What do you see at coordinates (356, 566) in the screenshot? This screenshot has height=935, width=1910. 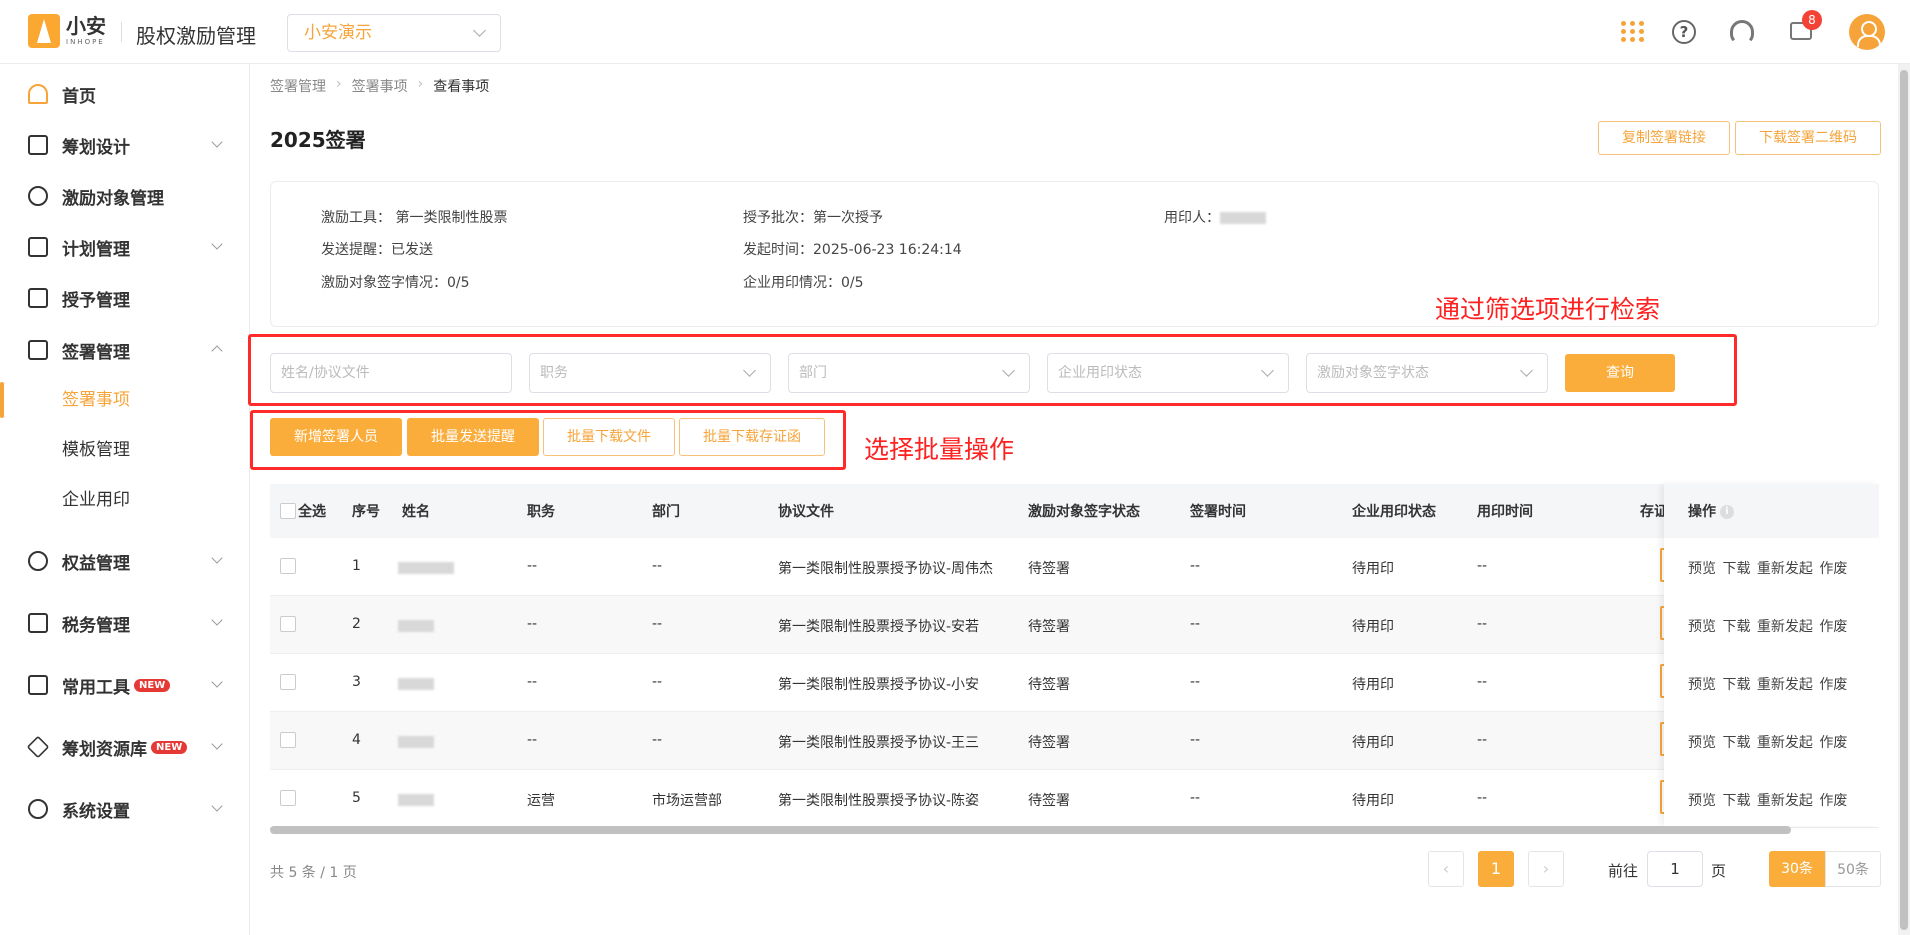 I see `row-no: 1` at bounding box center [356, 566].